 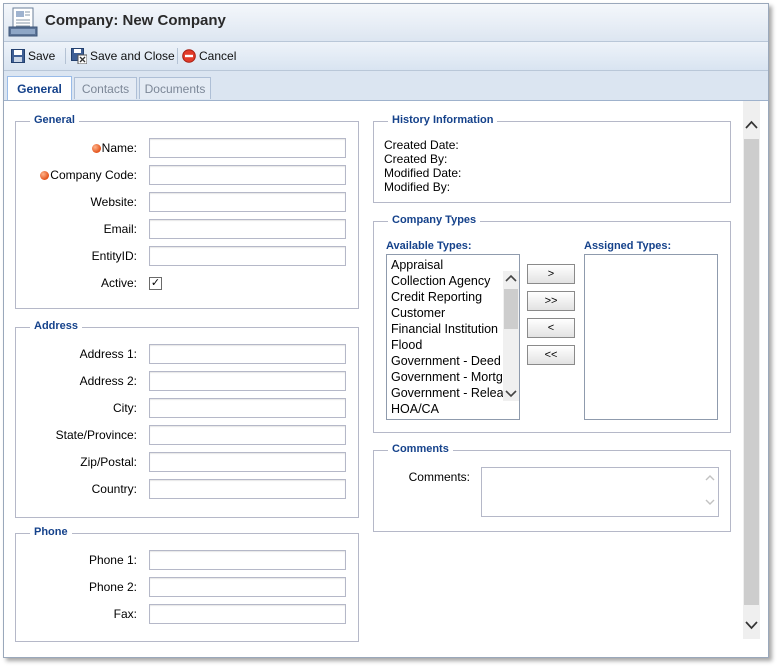 I want to click on tab-documents: Documents, so click(x=175, y=88).